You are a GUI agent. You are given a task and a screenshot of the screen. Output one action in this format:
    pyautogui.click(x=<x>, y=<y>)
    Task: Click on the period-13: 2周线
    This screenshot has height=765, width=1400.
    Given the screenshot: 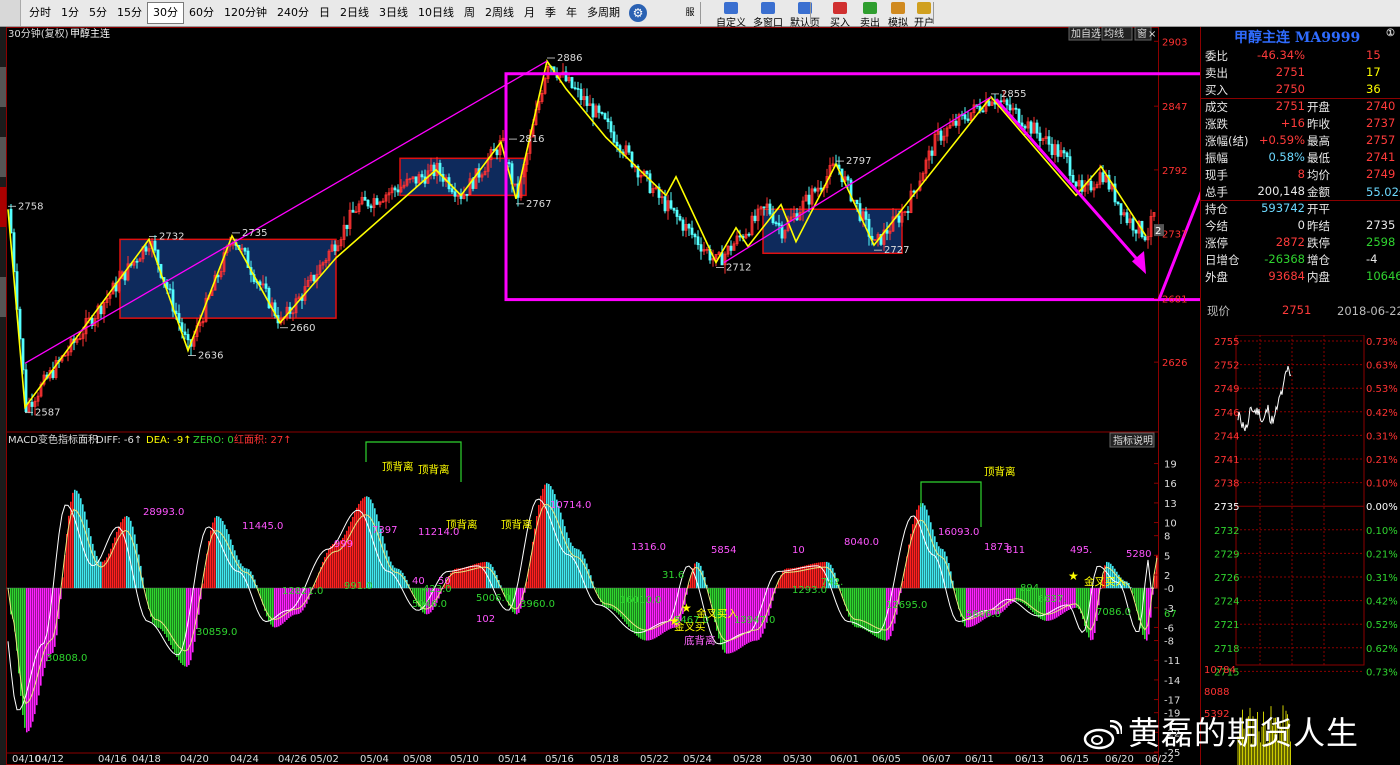 What is the action you would take?
    pyautogui.click(x=499, y=13)
    